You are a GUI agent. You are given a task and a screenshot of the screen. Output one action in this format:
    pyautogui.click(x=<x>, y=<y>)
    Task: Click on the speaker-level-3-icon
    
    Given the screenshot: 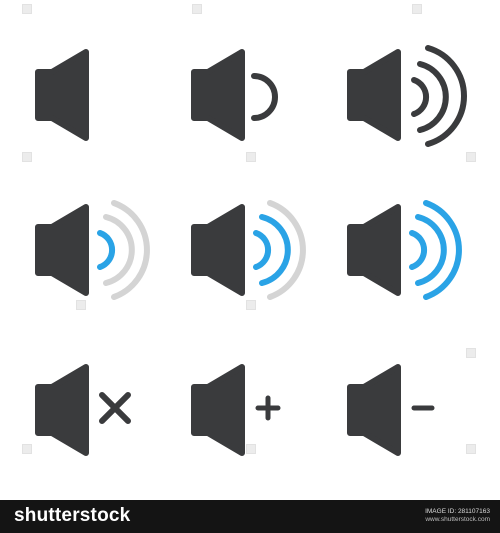 What is the action you would take?
    pyautogui.click(x=412, y=250)
    